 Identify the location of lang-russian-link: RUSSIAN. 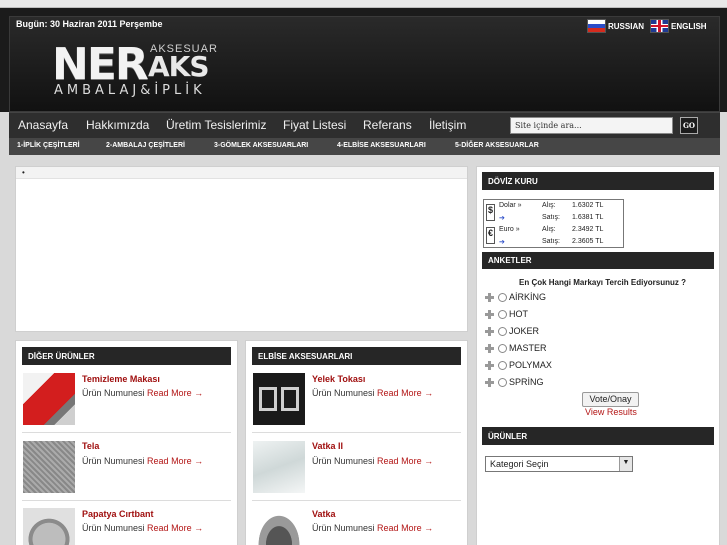
(615, 26).